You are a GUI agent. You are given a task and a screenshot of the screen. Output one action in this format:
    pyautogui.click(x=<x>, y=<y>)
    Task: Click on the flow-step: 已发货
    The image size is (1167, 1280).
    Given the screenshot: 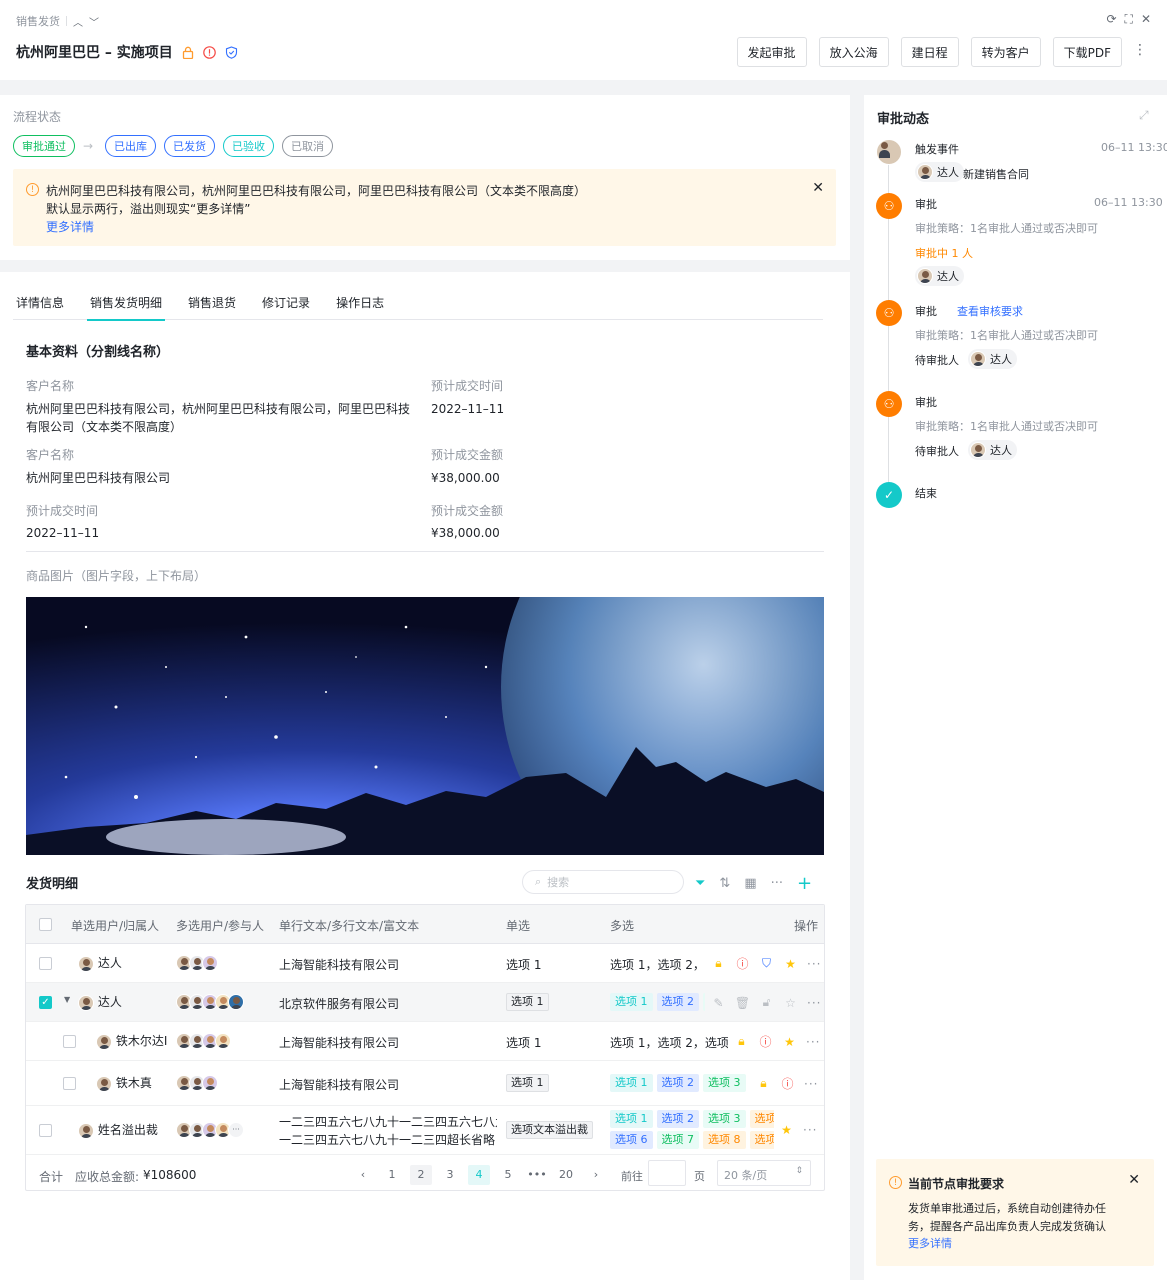 What is the action you would take?
    pyautogui.click(x=189, y=146)
    